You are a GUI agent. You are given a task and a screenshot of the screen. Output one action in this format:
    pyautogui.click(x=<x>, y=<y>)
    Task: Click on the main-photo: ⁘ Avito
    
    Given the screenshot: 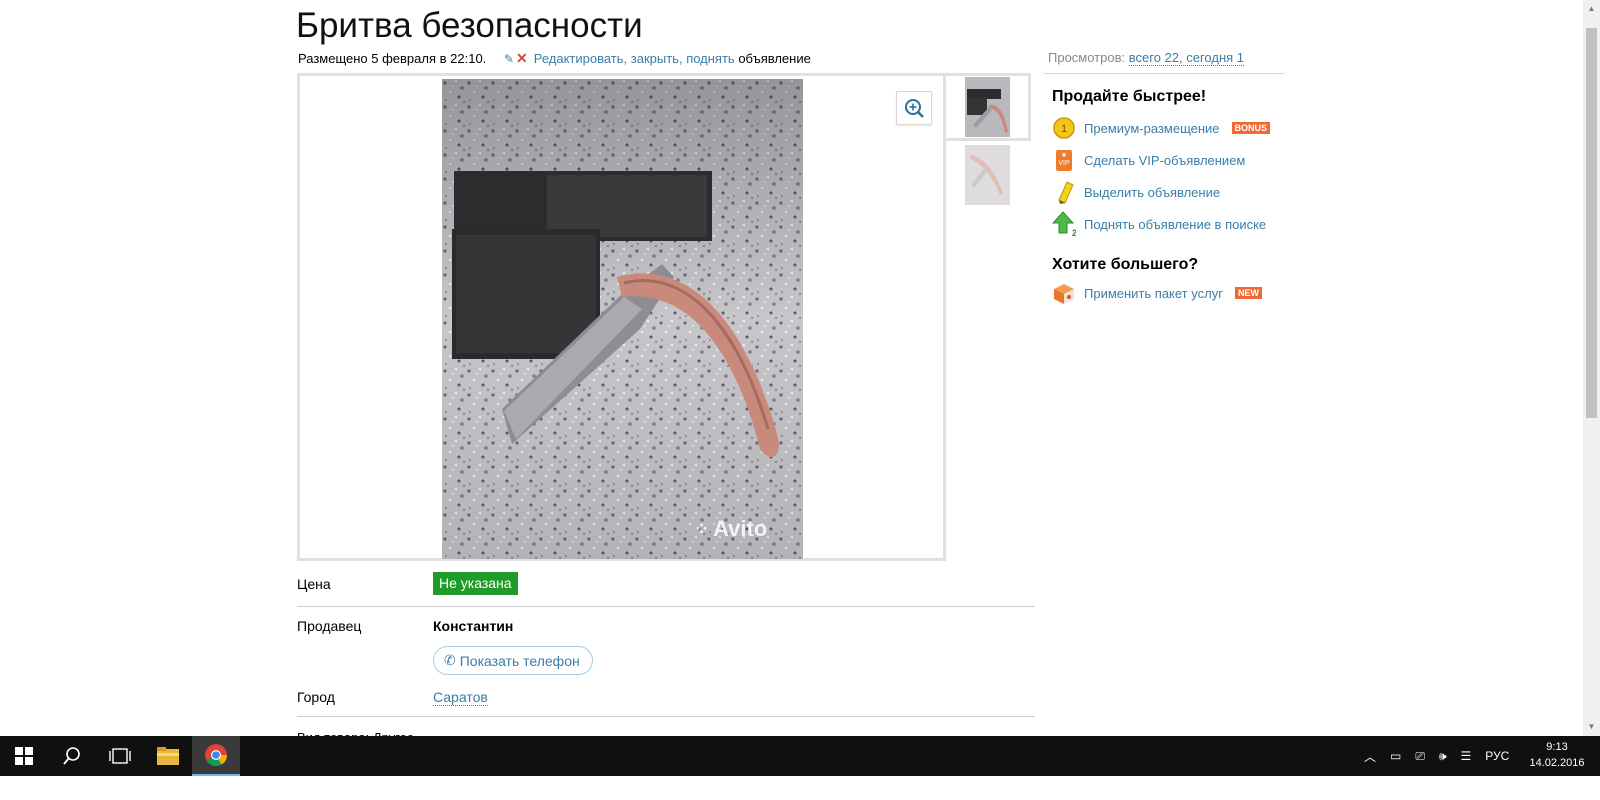 What is the action you would take?
    pyautogui.click(x=622, y=319)
    